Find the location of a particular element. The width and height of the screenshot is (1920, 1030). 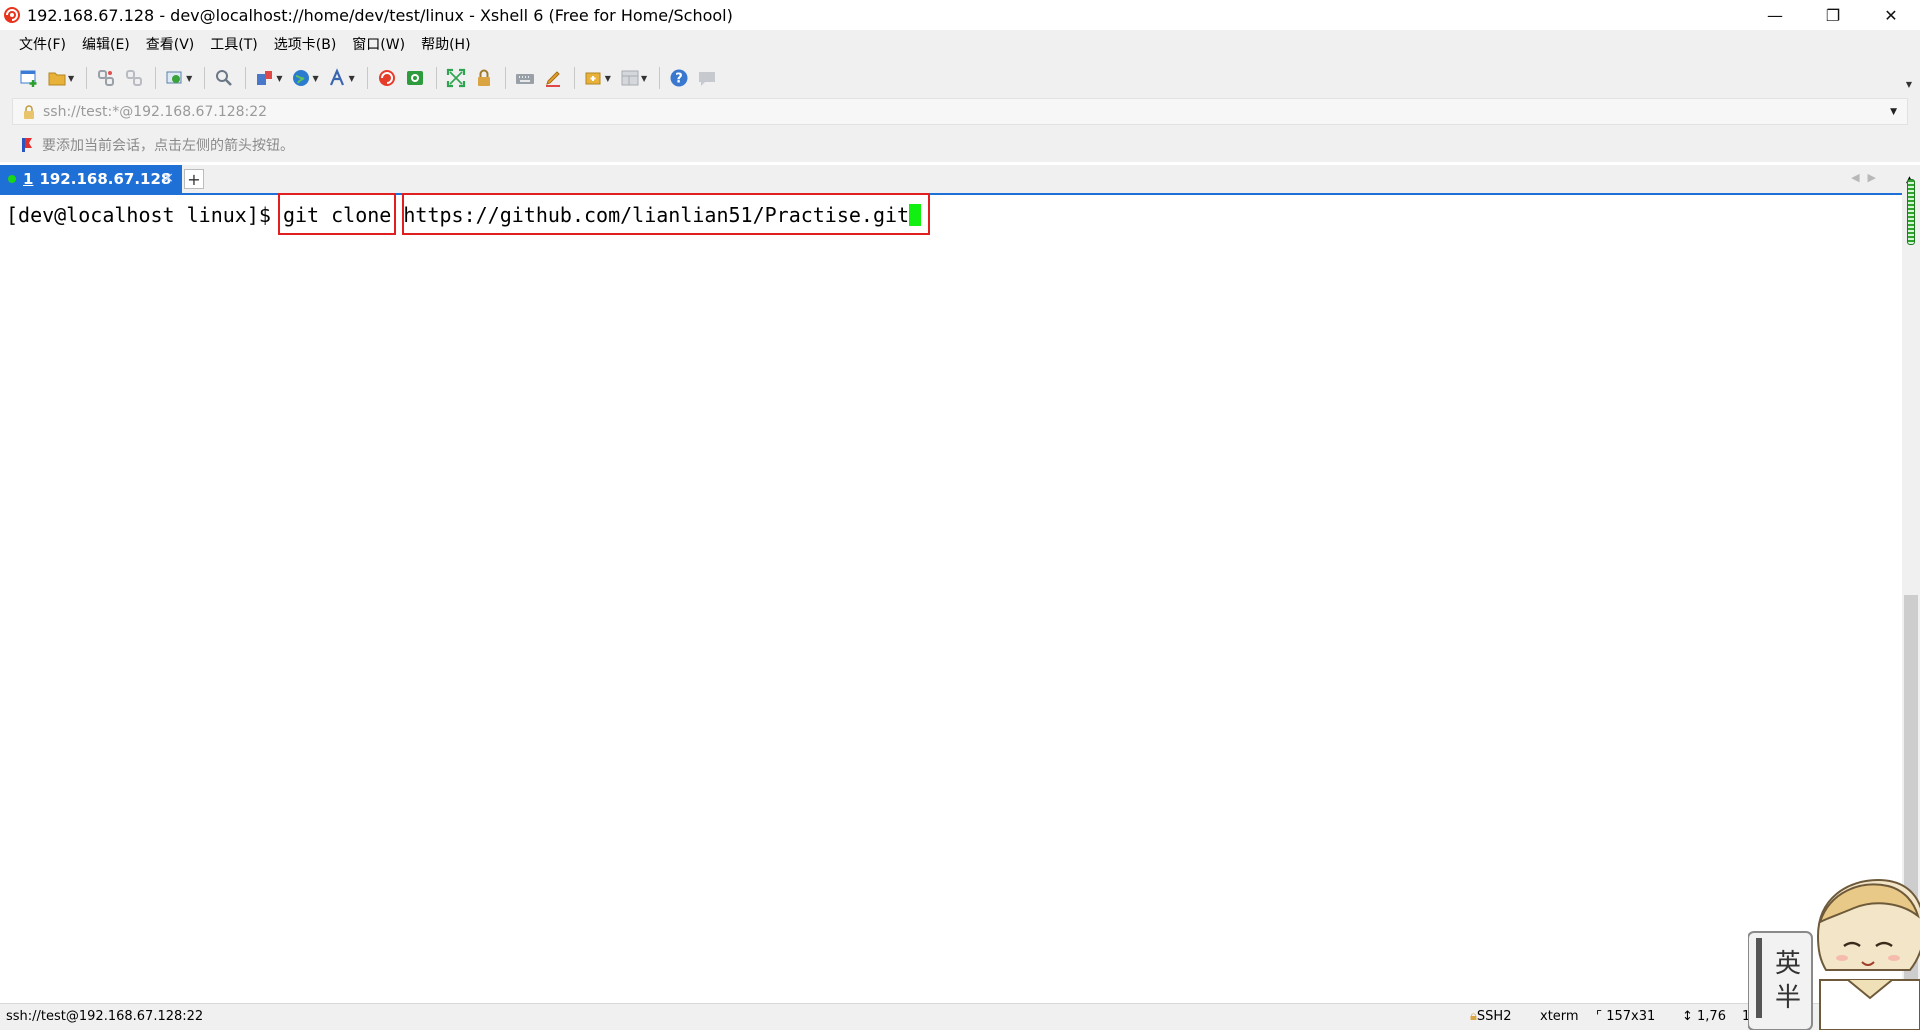

address-value: ssh://test:*@192.168.67.128:22 is located at coordinates (155, 111).